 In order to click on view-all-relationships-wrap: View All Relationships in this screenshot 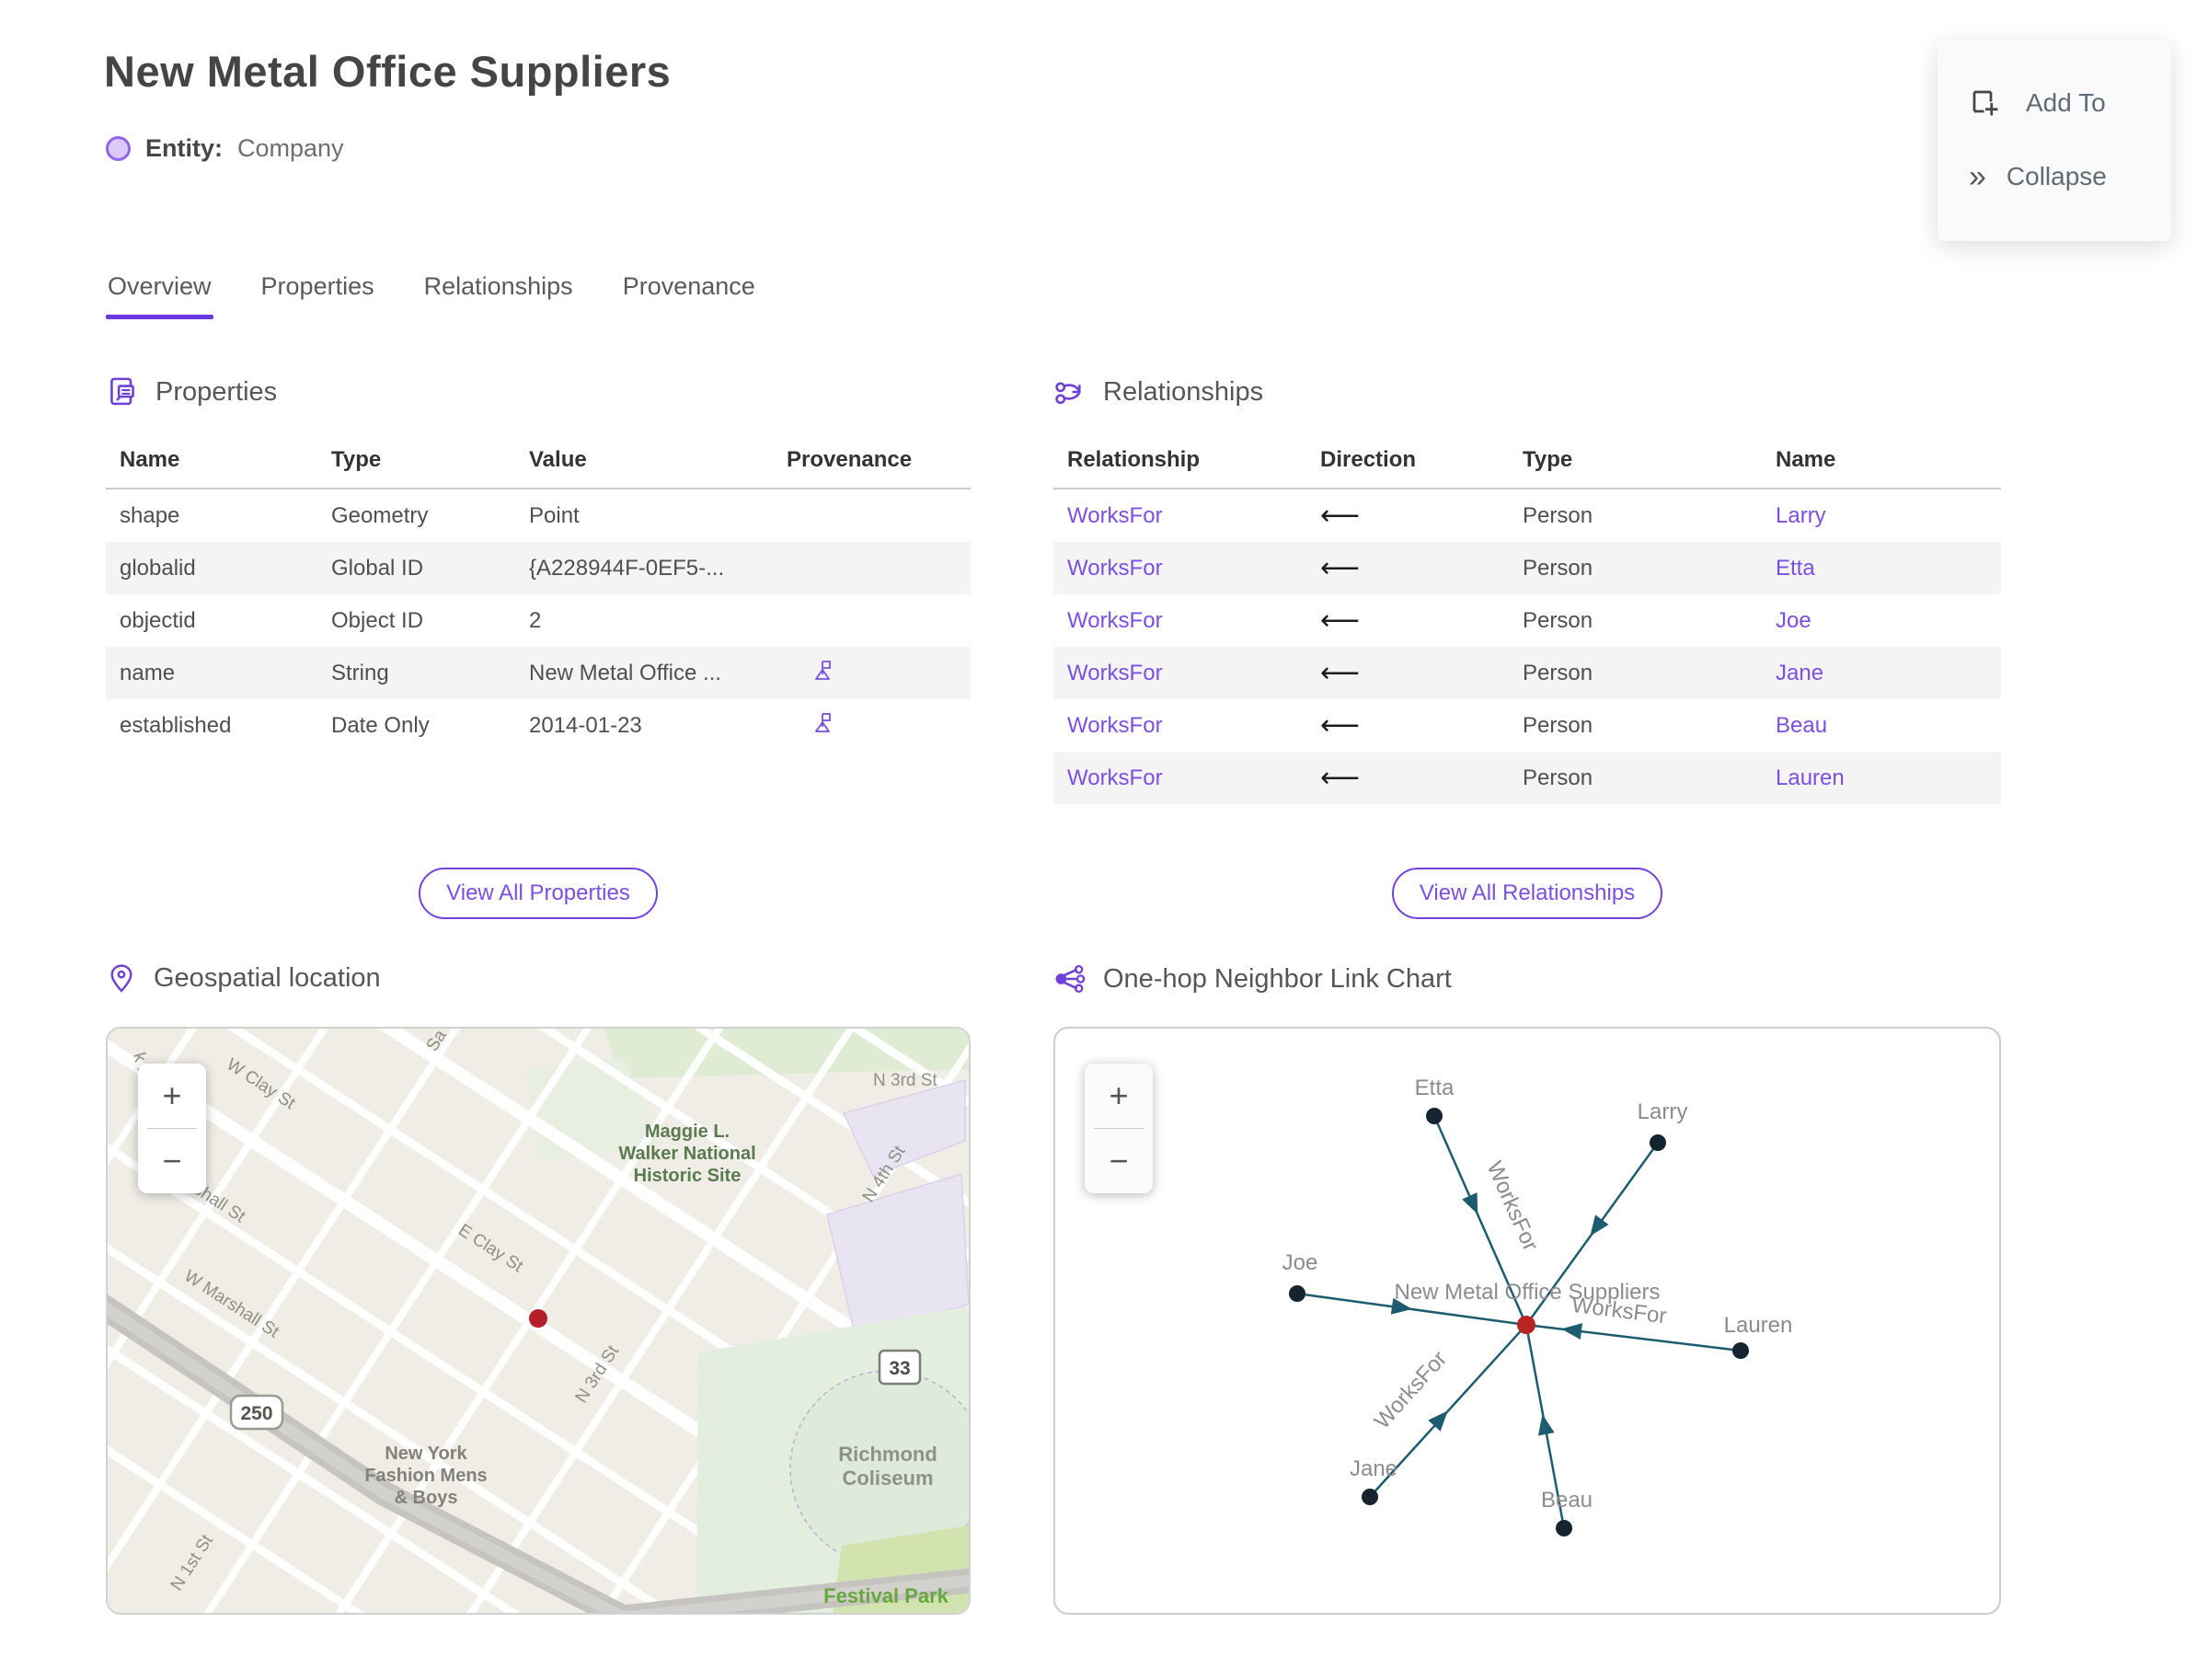, I will do `click(1527, 893)`.